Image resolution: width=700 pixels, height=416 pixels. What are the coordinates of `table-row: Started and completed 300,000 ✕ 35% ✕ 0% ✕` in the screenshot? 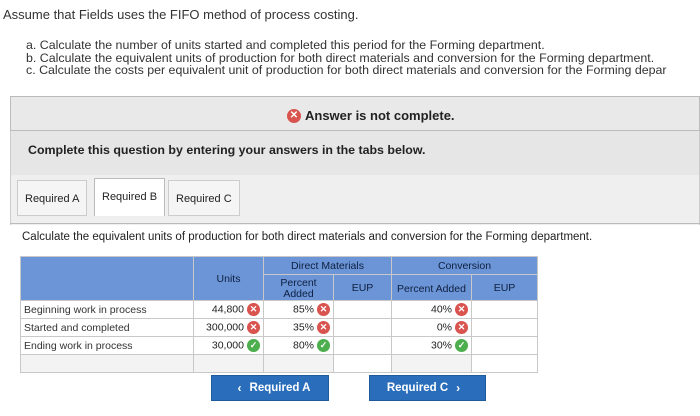 It's located at (279, 327).